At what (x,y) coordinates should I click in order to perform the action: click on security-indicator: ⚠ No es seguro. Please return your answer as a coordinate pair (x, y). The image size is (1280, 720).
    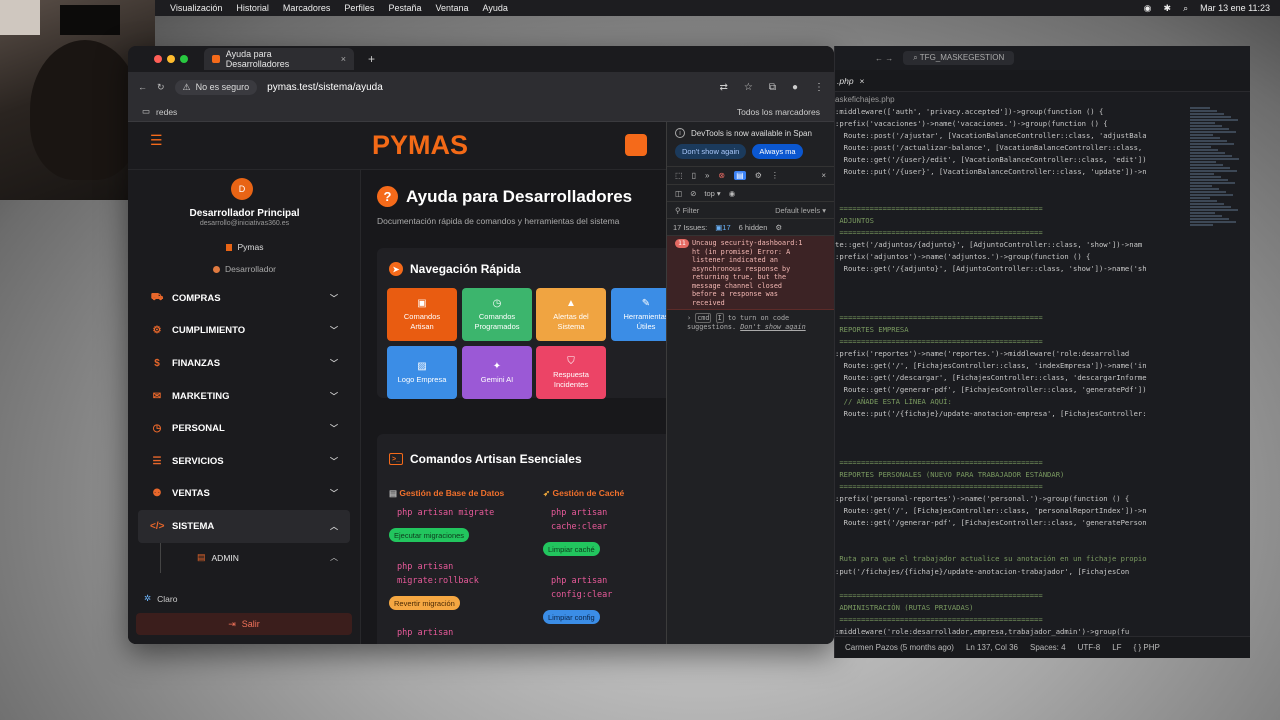
    Looking at the image, I should click on (216, 87).